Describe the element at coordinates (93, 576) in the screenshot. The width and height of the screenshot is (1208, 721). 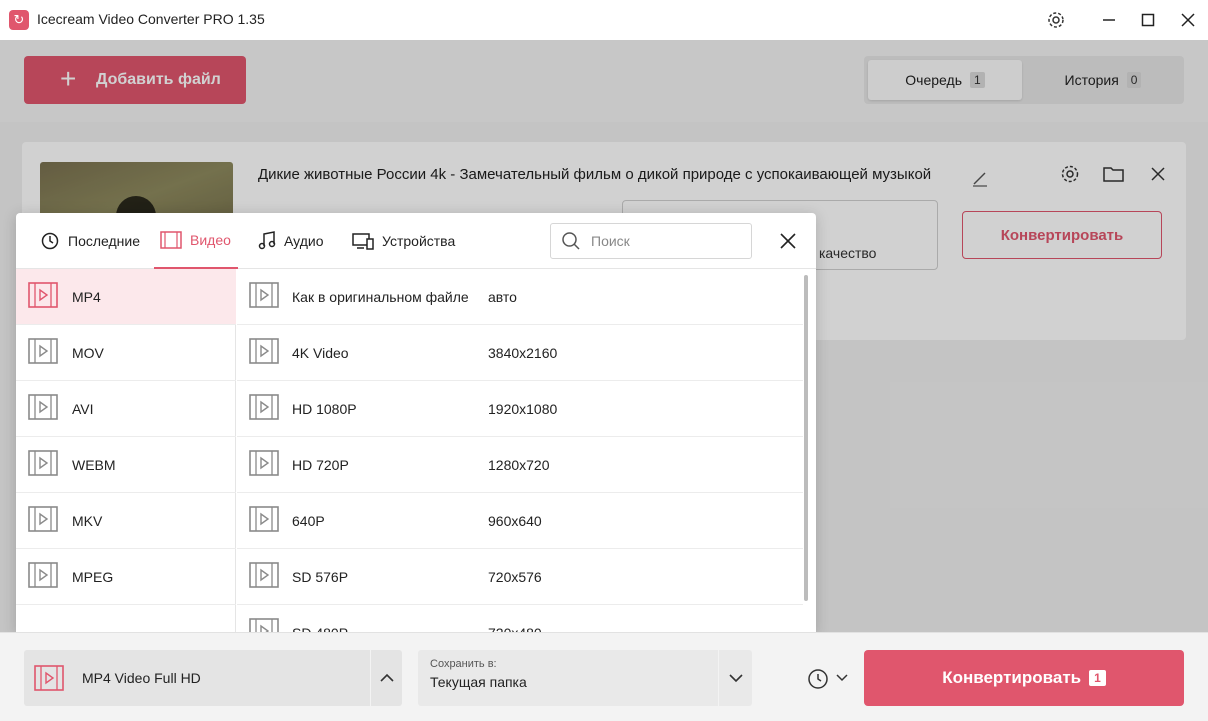
I see `format-label: MPEG` at that location.